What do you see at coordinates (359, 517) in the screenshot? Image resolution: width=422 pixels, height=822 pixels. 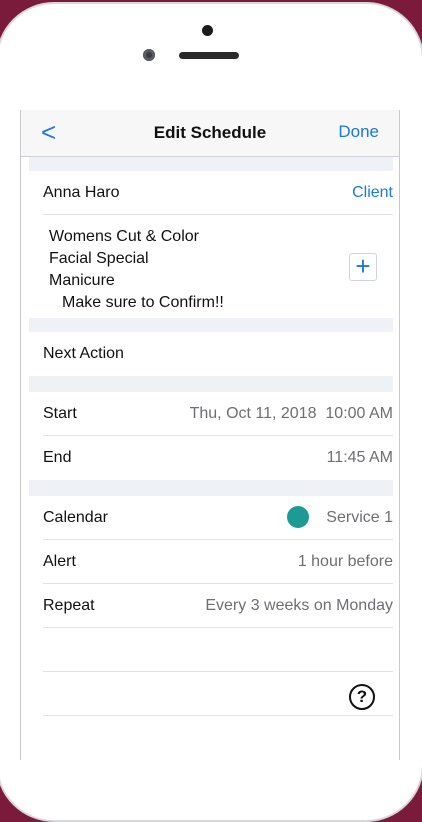 I see `calendar-value: Service 1` at bounding box center [359, 517].